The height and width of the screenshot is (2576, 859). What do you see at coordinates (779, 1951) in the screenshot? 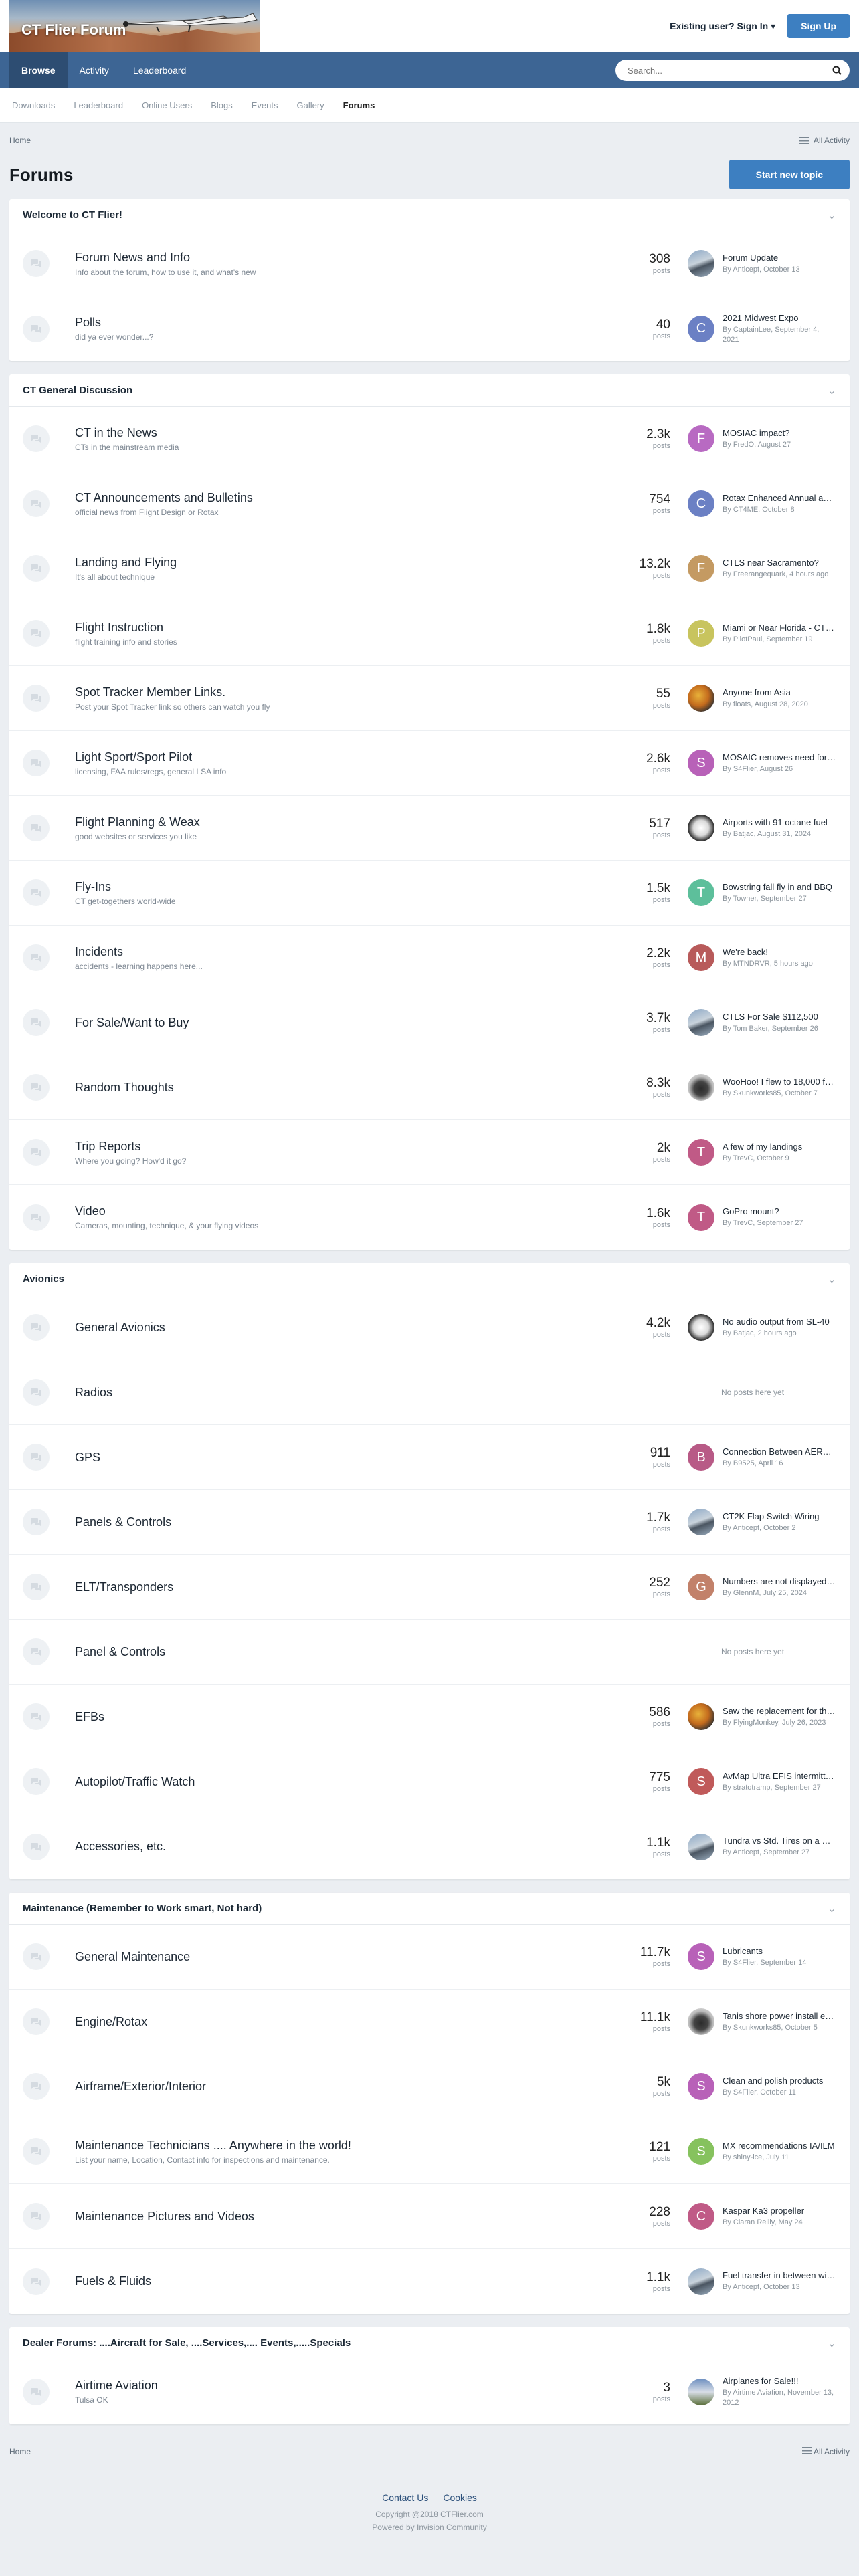
I see `last-post-title-link: Lubricants` at bounding box center [779, 1951].